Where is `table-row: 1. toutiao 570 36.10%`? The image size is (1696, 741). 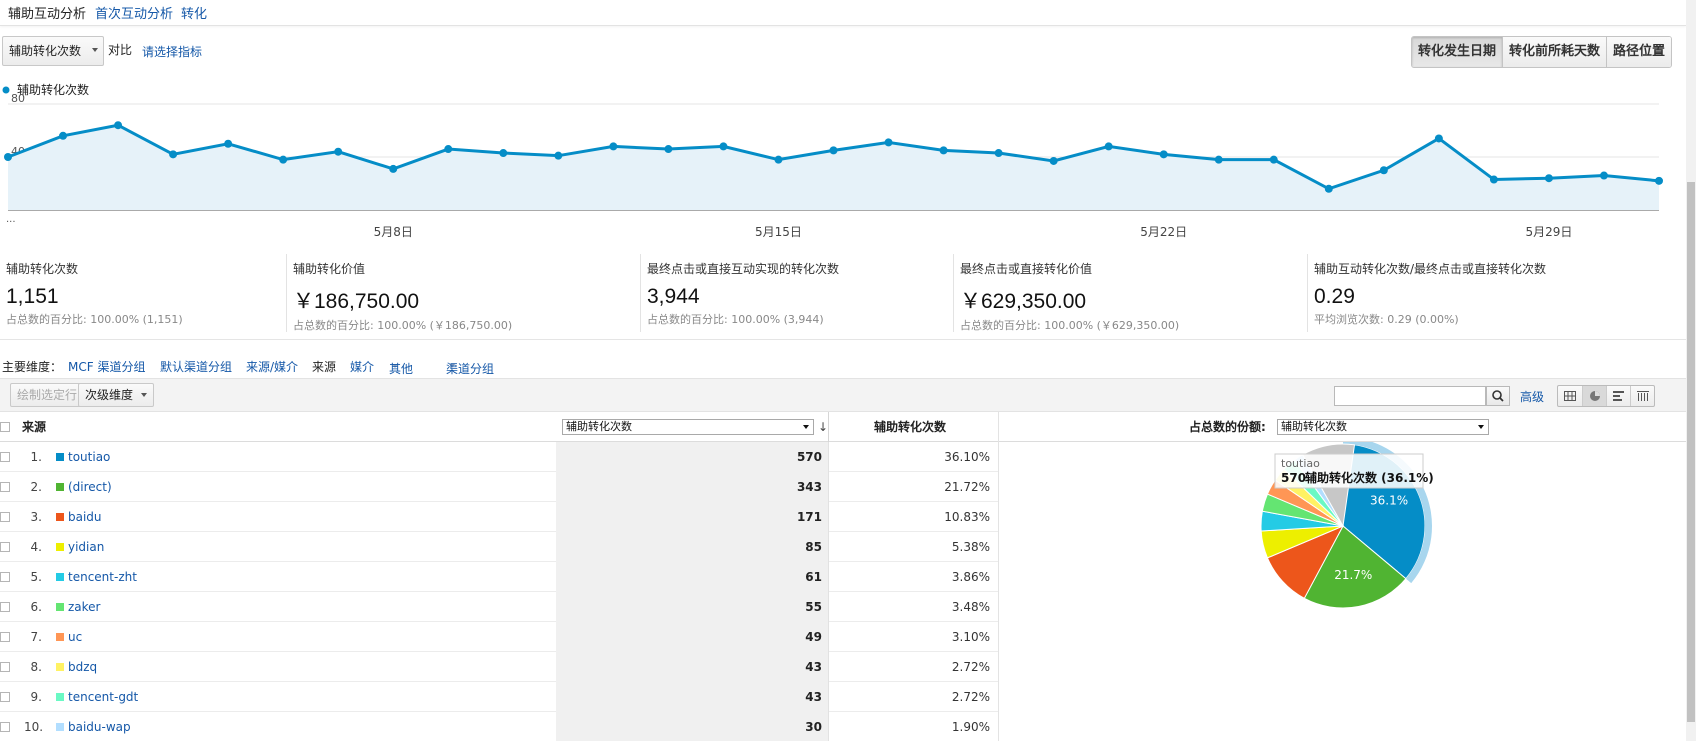
table-row: 1. toutiao 570 36.10% is located at coordinates (499, 457).